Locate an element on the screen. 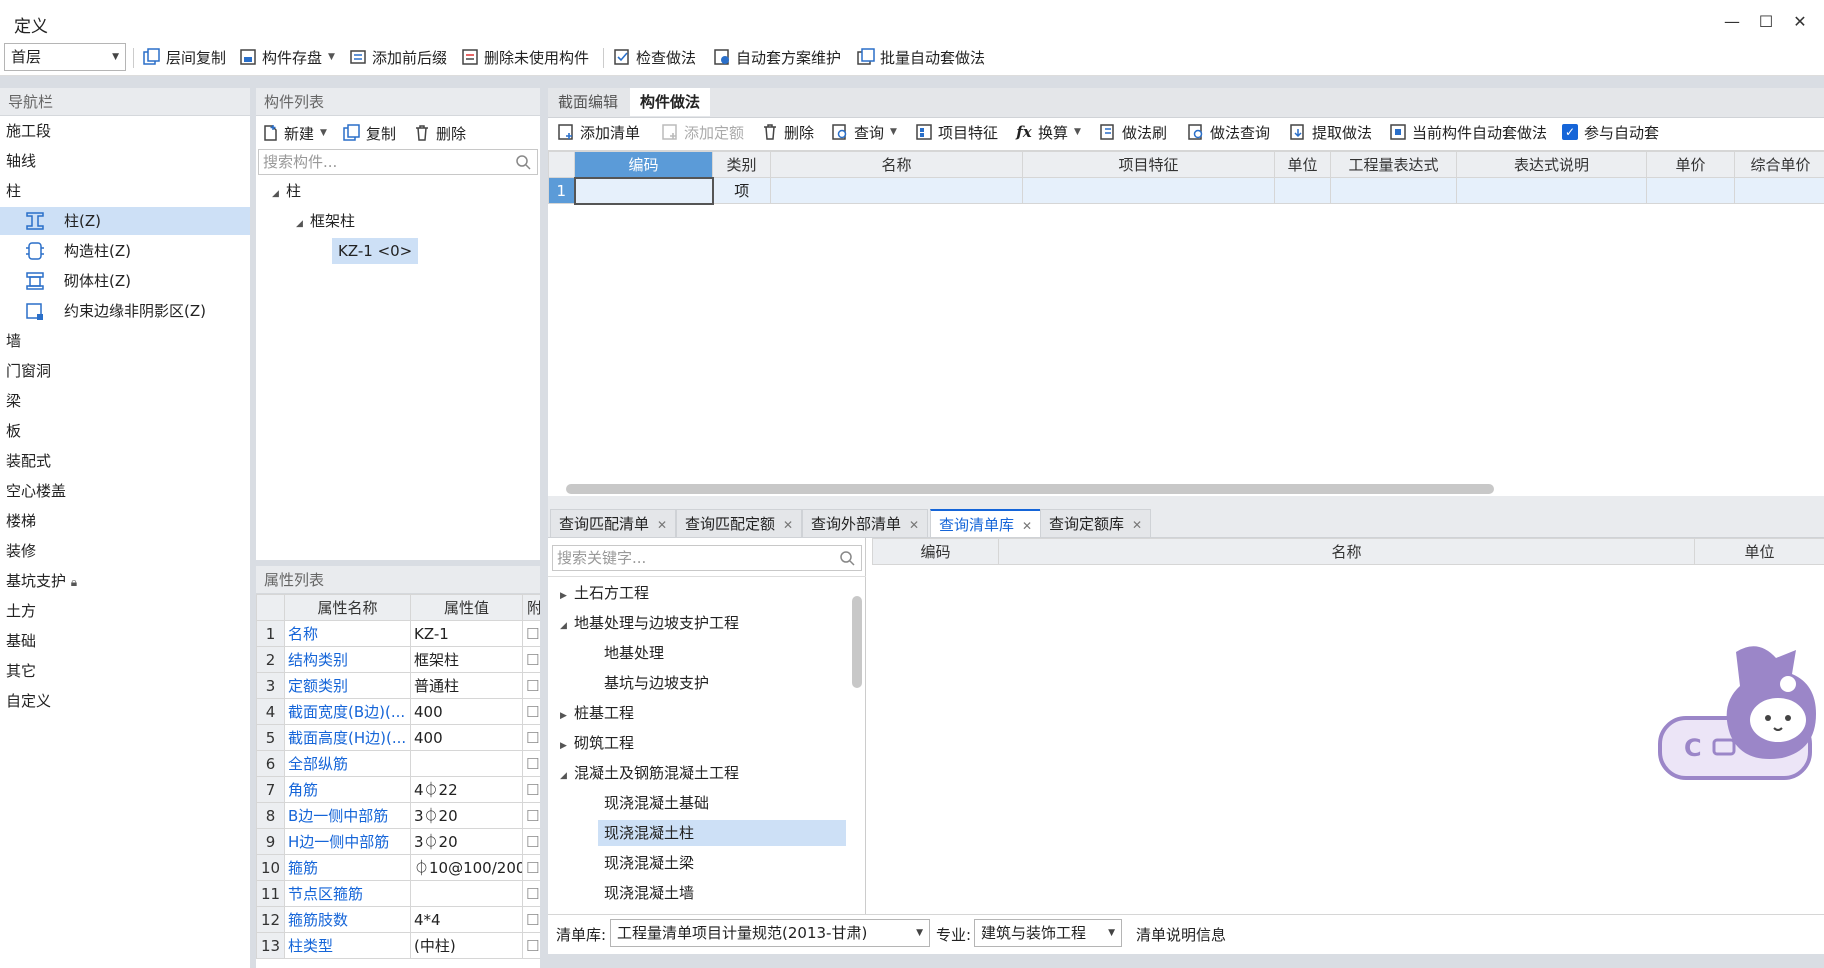 The image size is (1824, 968). prop-value: 3⏀20 is located at coordinates (466, 815).